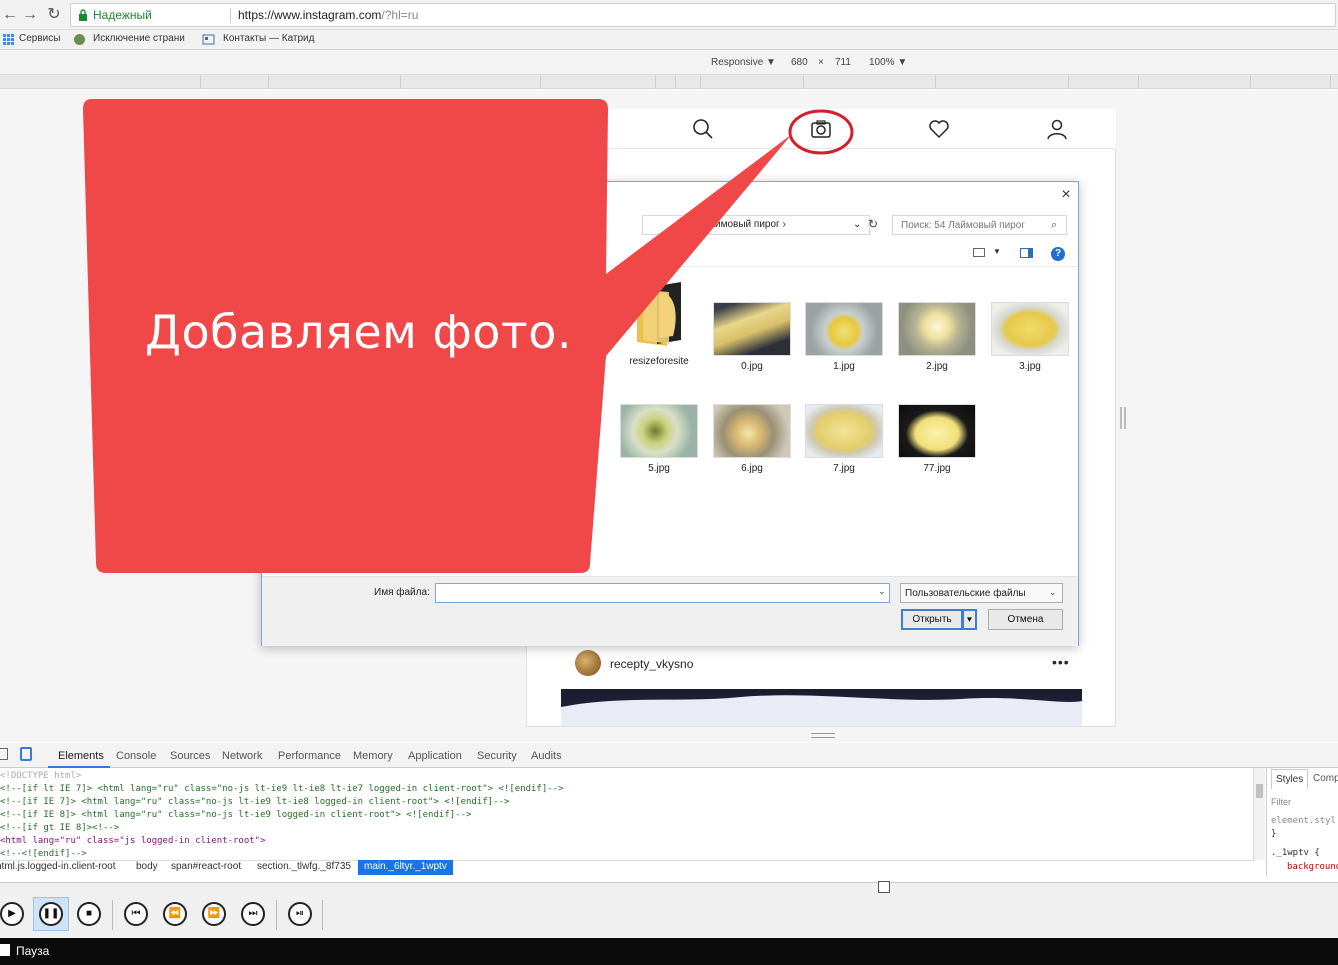 Image resolution: width=1338 pixels, height=965 pixels. I want to click on bookmark-contacts: Контакты — Катрид, so click(268, 38).